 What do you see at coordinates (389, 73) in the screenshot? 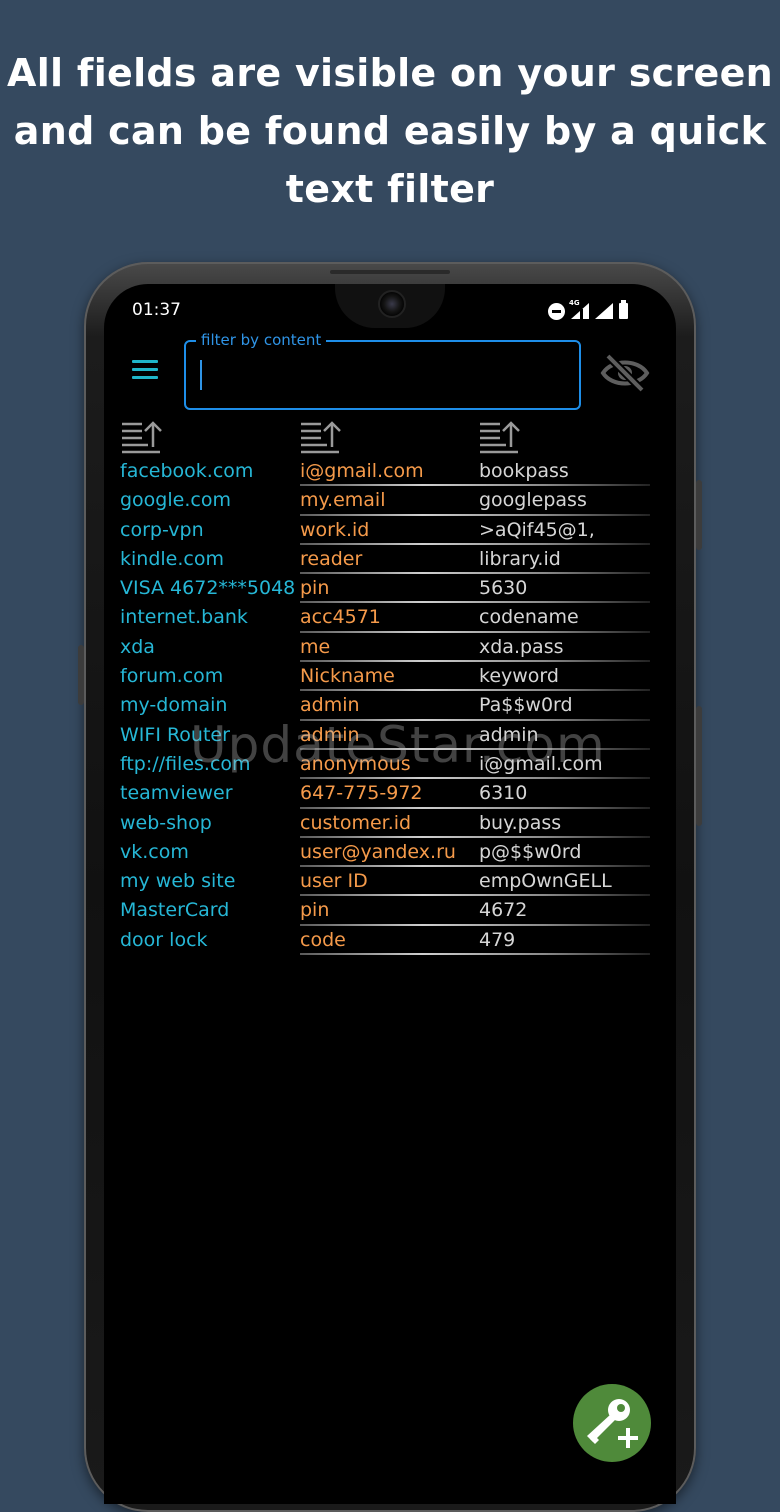
I see `headline-line-1: All fields are visible on your screen` at bounding box center [389, 73].